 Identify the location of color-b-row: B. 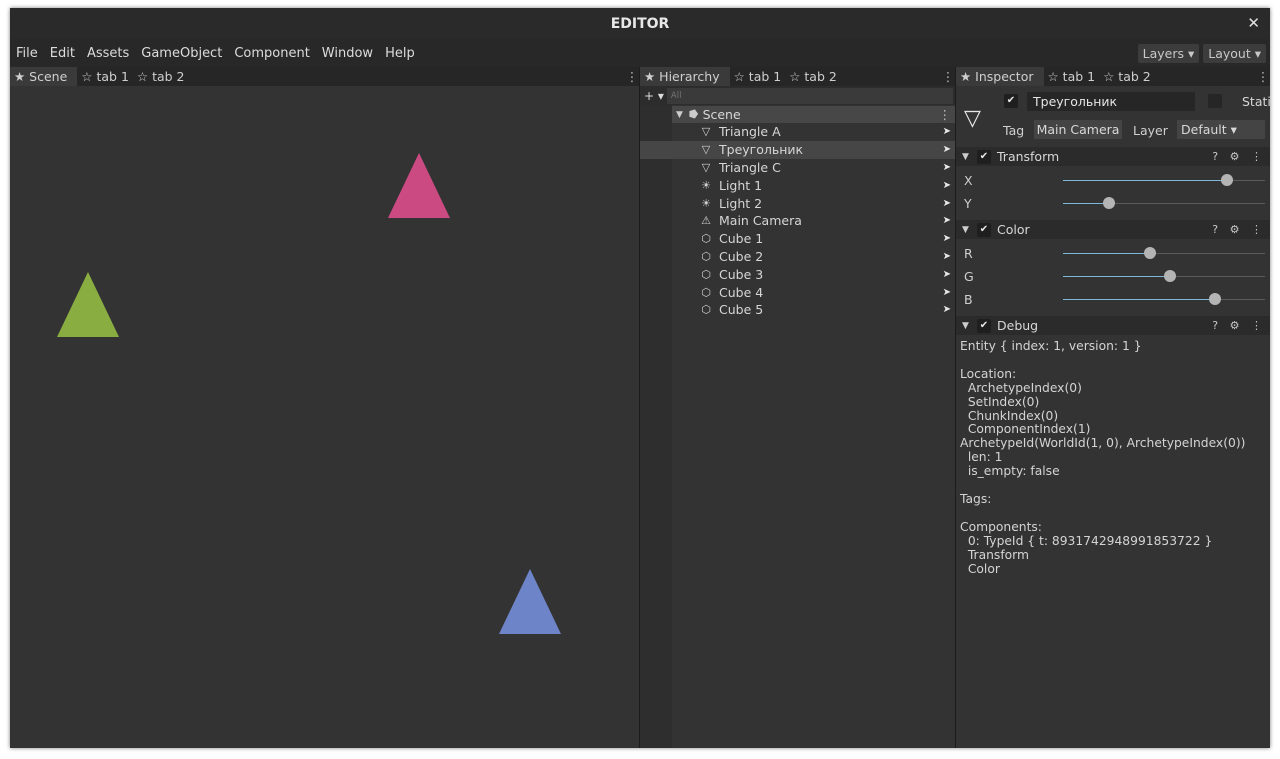
(1113, 299).